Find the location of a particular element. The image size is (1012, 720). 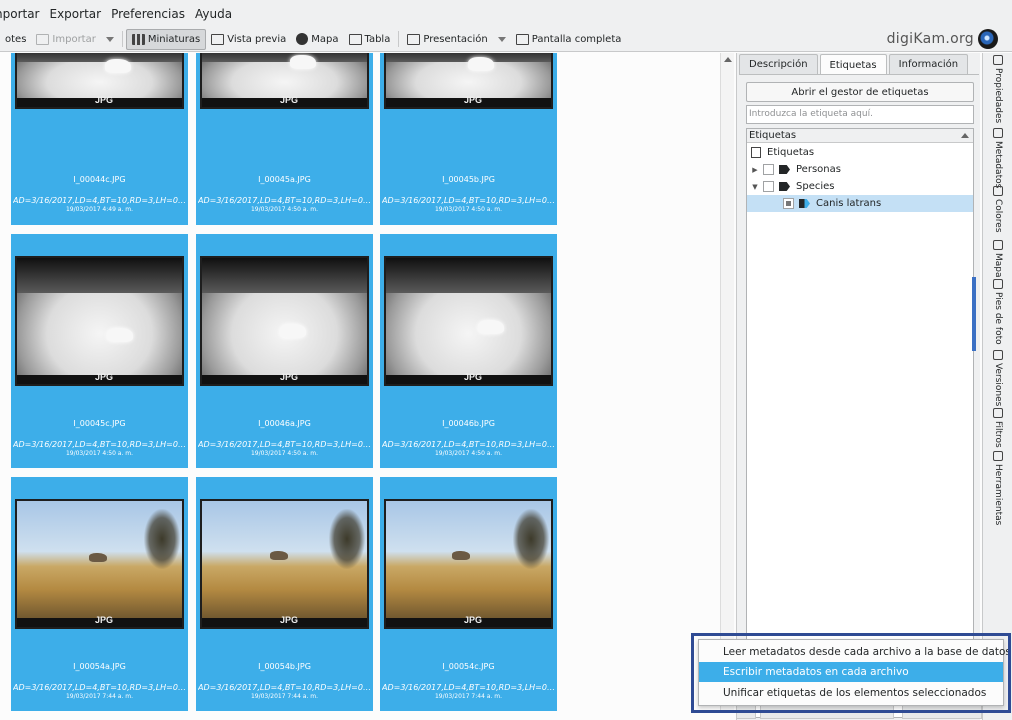

digikam-logo-icon is located at coordinates (988, 39).